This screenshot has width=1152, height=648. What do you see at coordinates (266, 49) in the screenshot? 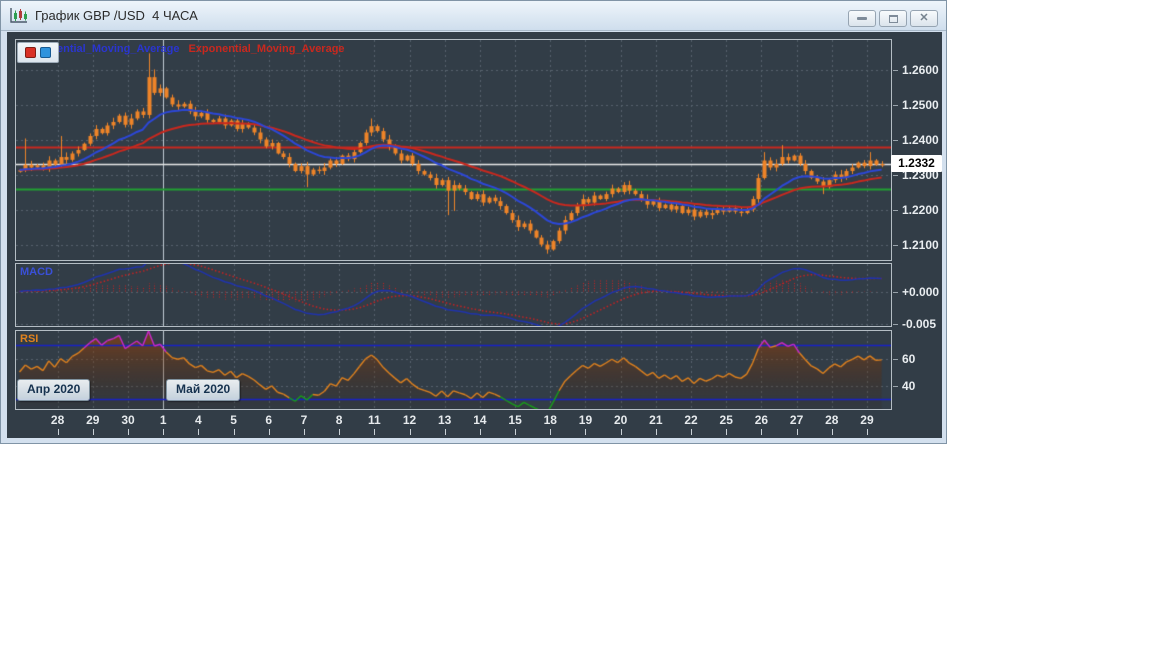
I see `legend-ema-slow-label: Exponential_Moving_Average` at bounding box center [266, 49].